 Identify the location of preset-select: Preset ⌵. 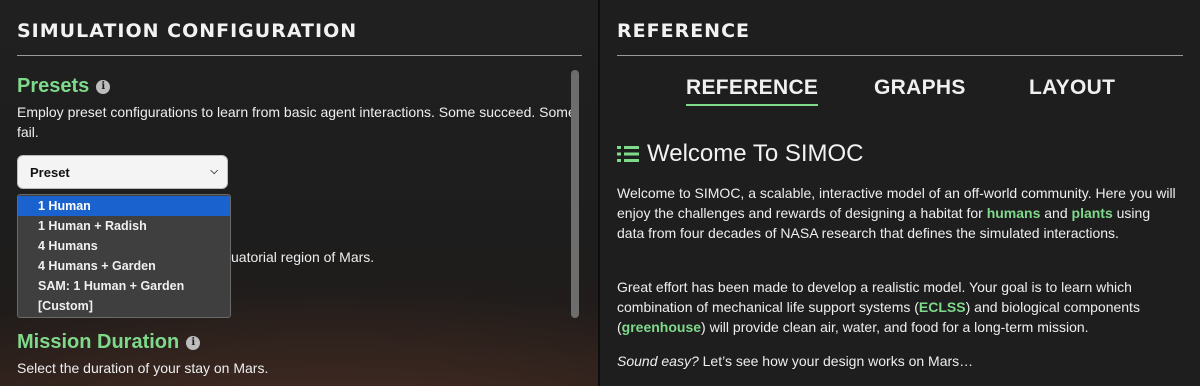
(122, 172).